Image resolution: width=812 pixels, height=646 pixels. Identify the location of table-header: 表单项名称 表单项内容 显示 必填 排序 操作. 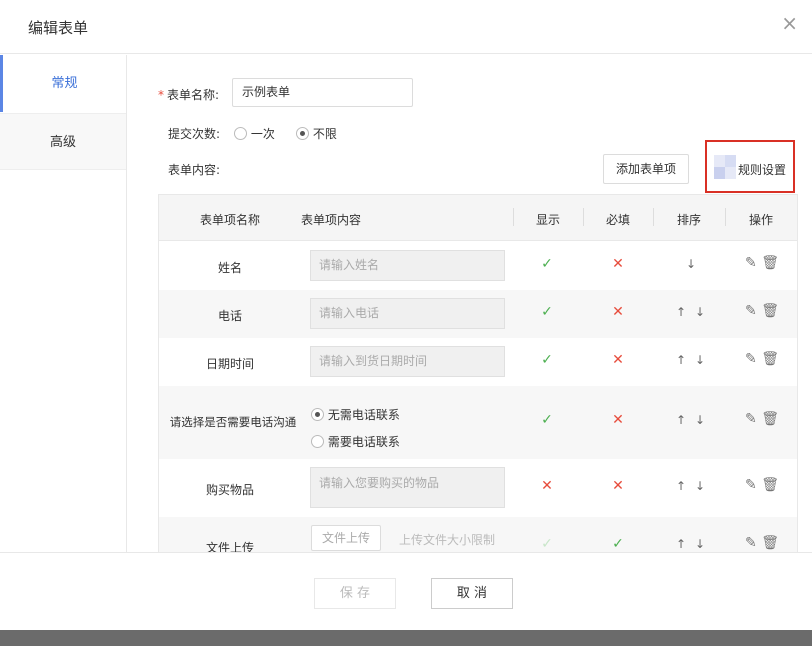
(478, 218).